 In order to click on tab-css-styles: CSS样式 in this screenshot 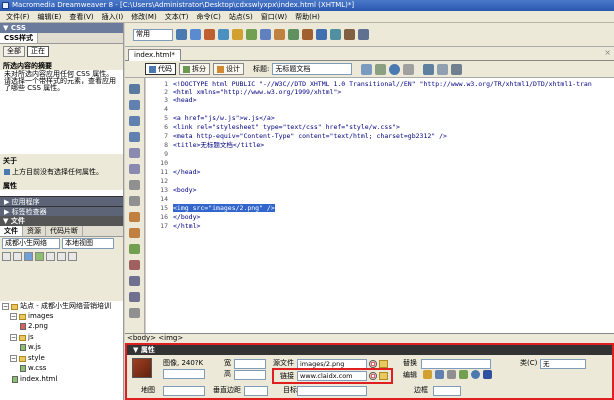, I will do `click(19, 38)`.